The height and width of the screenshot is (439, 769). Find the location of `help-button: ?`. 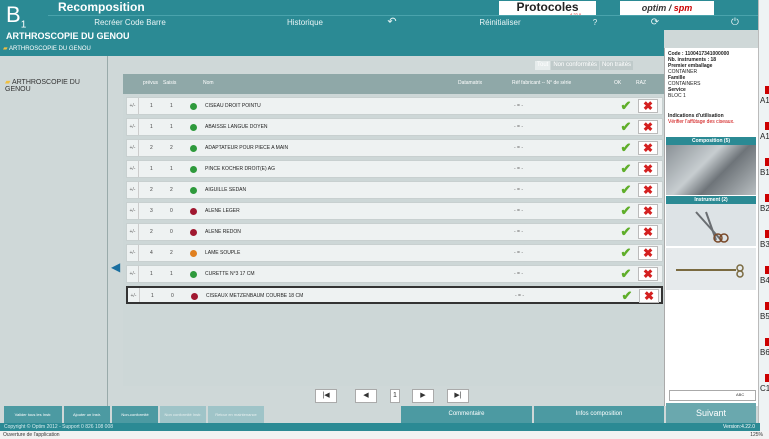

help-button: ? is located at coordinates (595, 22).